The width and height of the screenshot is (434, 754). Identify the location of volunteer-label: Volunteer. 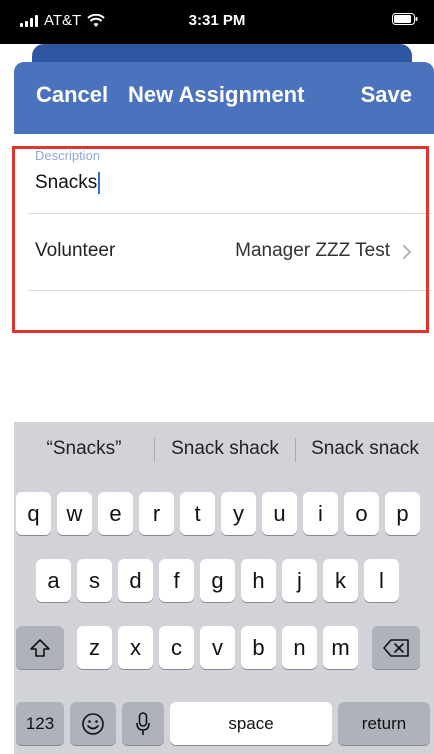
(75, 250).